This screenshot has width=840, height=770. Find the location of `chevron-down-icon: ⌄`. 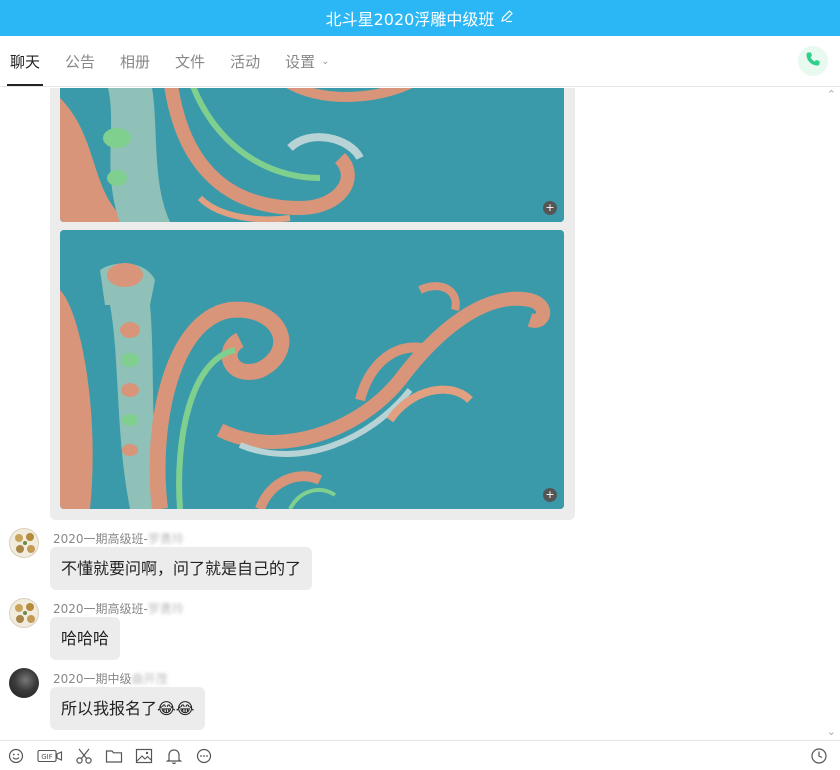

chevron-down-icon: ⌄ is located at coordinates (325, 61).